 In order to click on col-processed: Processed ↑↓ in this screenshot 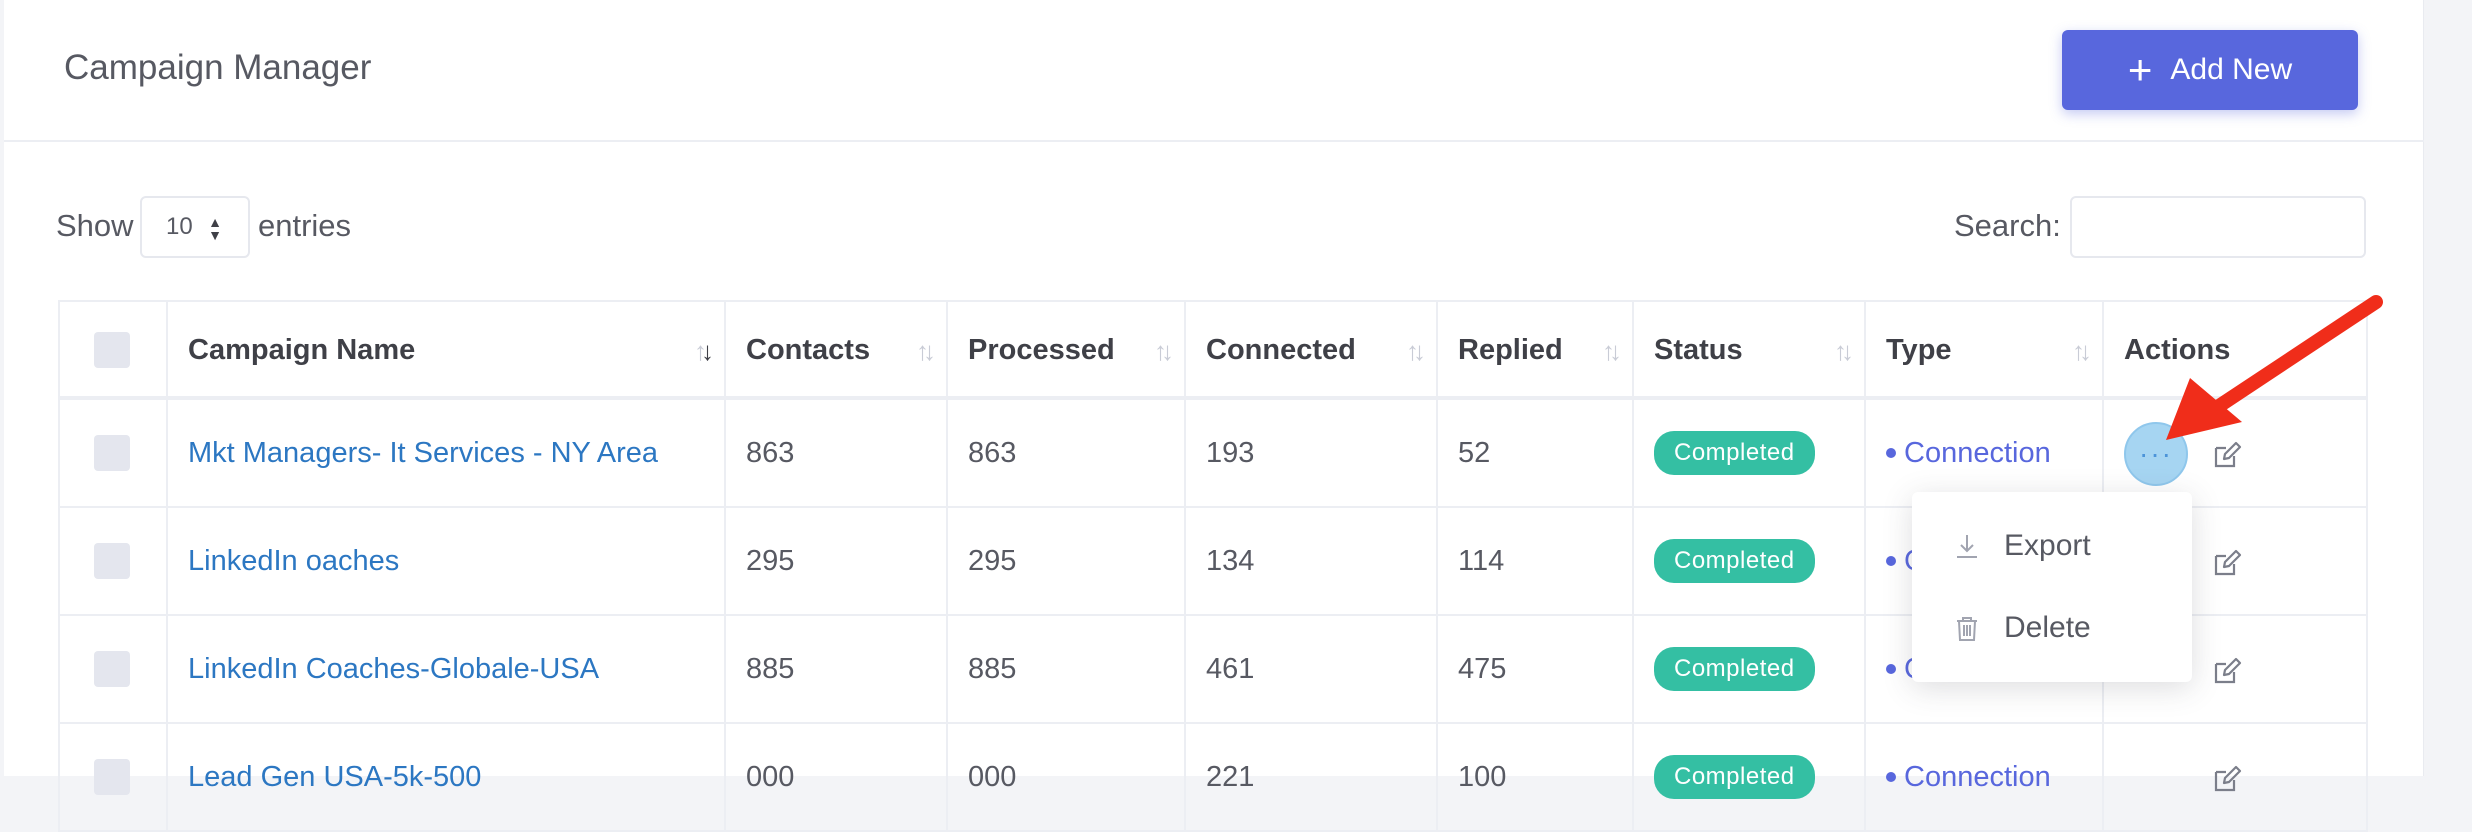, I will do `click(1067, 350)`.